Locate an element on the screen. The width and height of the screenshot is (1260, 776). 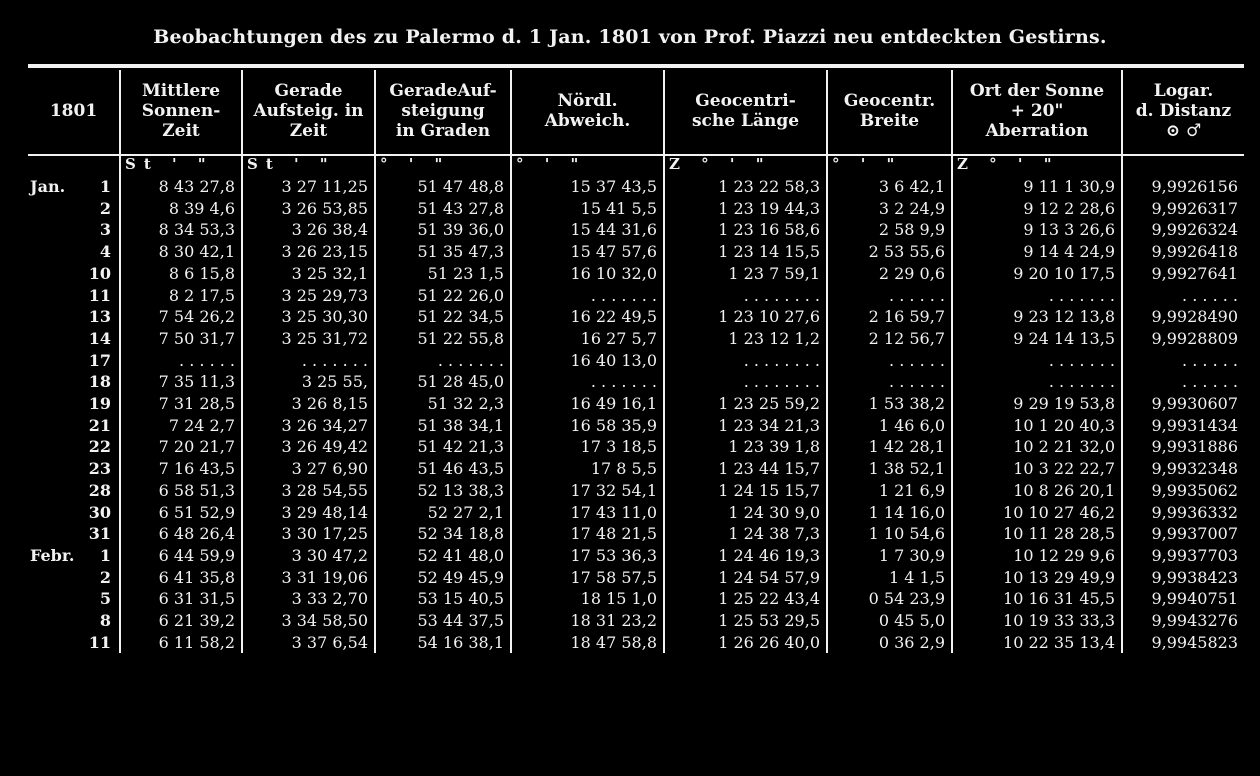
cell-right-ascension-time: . . . . . . . is located at coordinates (308, 360).